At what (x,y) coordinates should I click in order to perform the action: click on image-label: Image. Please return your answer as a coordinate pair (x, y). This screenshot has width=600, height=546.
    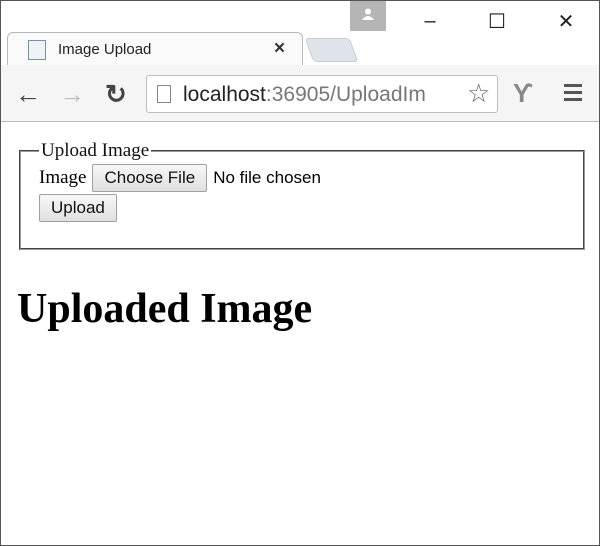
    Looking at the image, I should click on (63, 177).